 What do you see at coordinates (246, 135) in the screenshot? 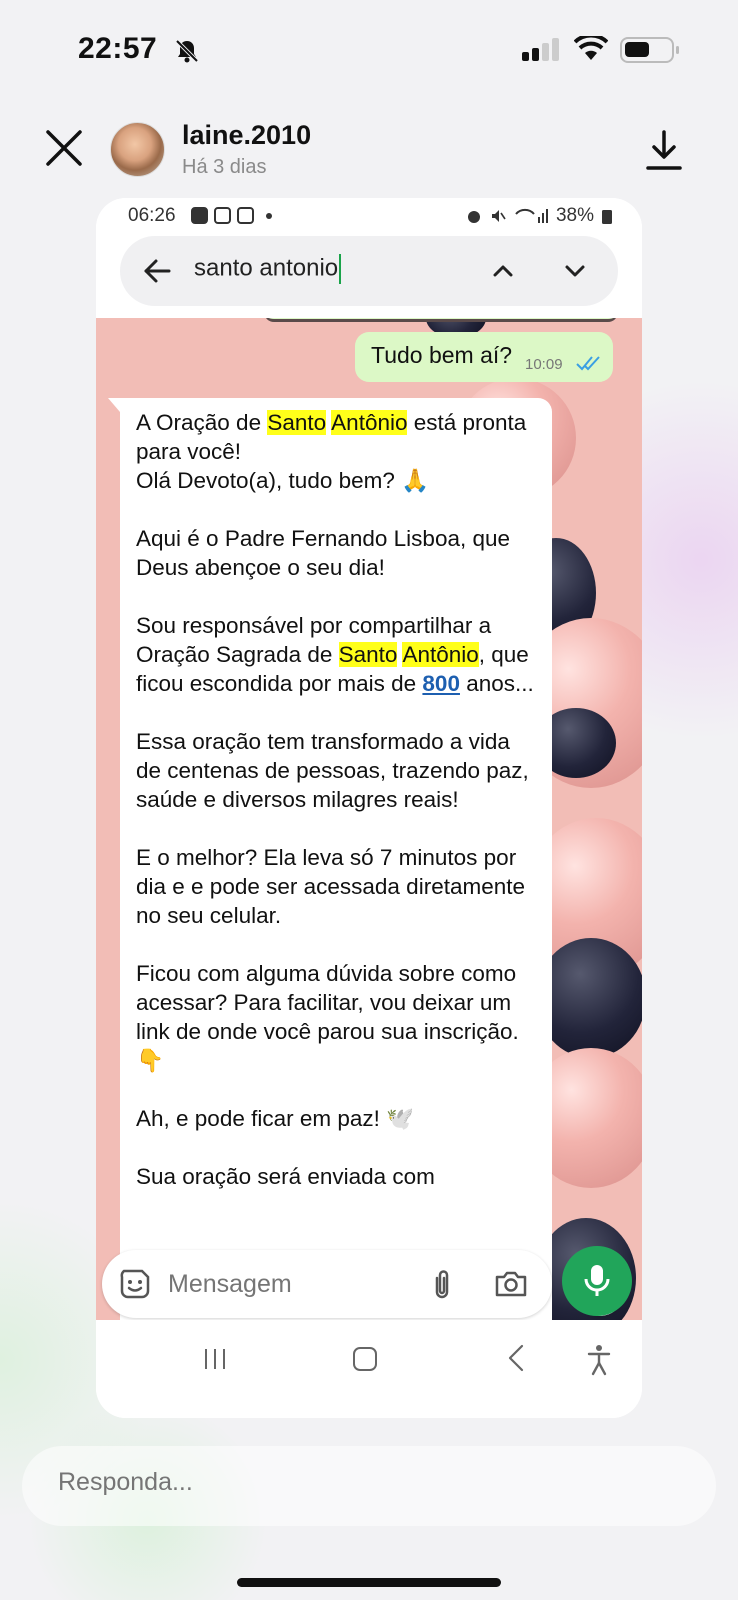
I see `story-username: laine.2010` at bounding box center [246, 135].